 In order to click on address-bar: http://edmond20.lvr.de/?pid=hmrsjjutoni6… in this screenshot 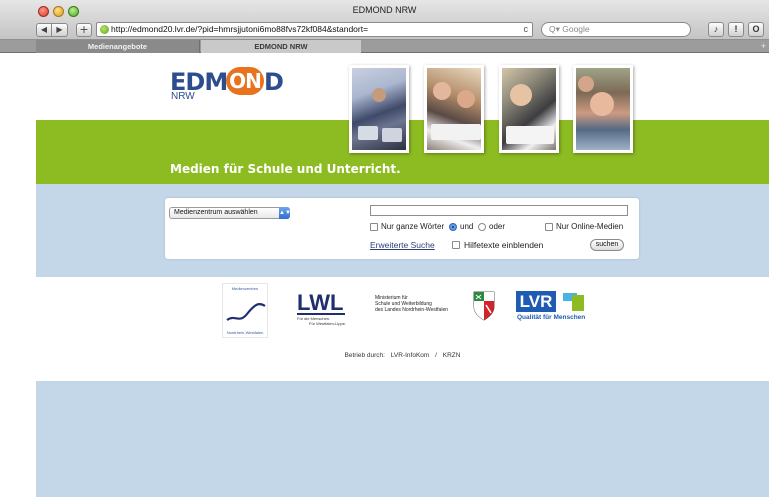, I will do `click(314, 29)`.